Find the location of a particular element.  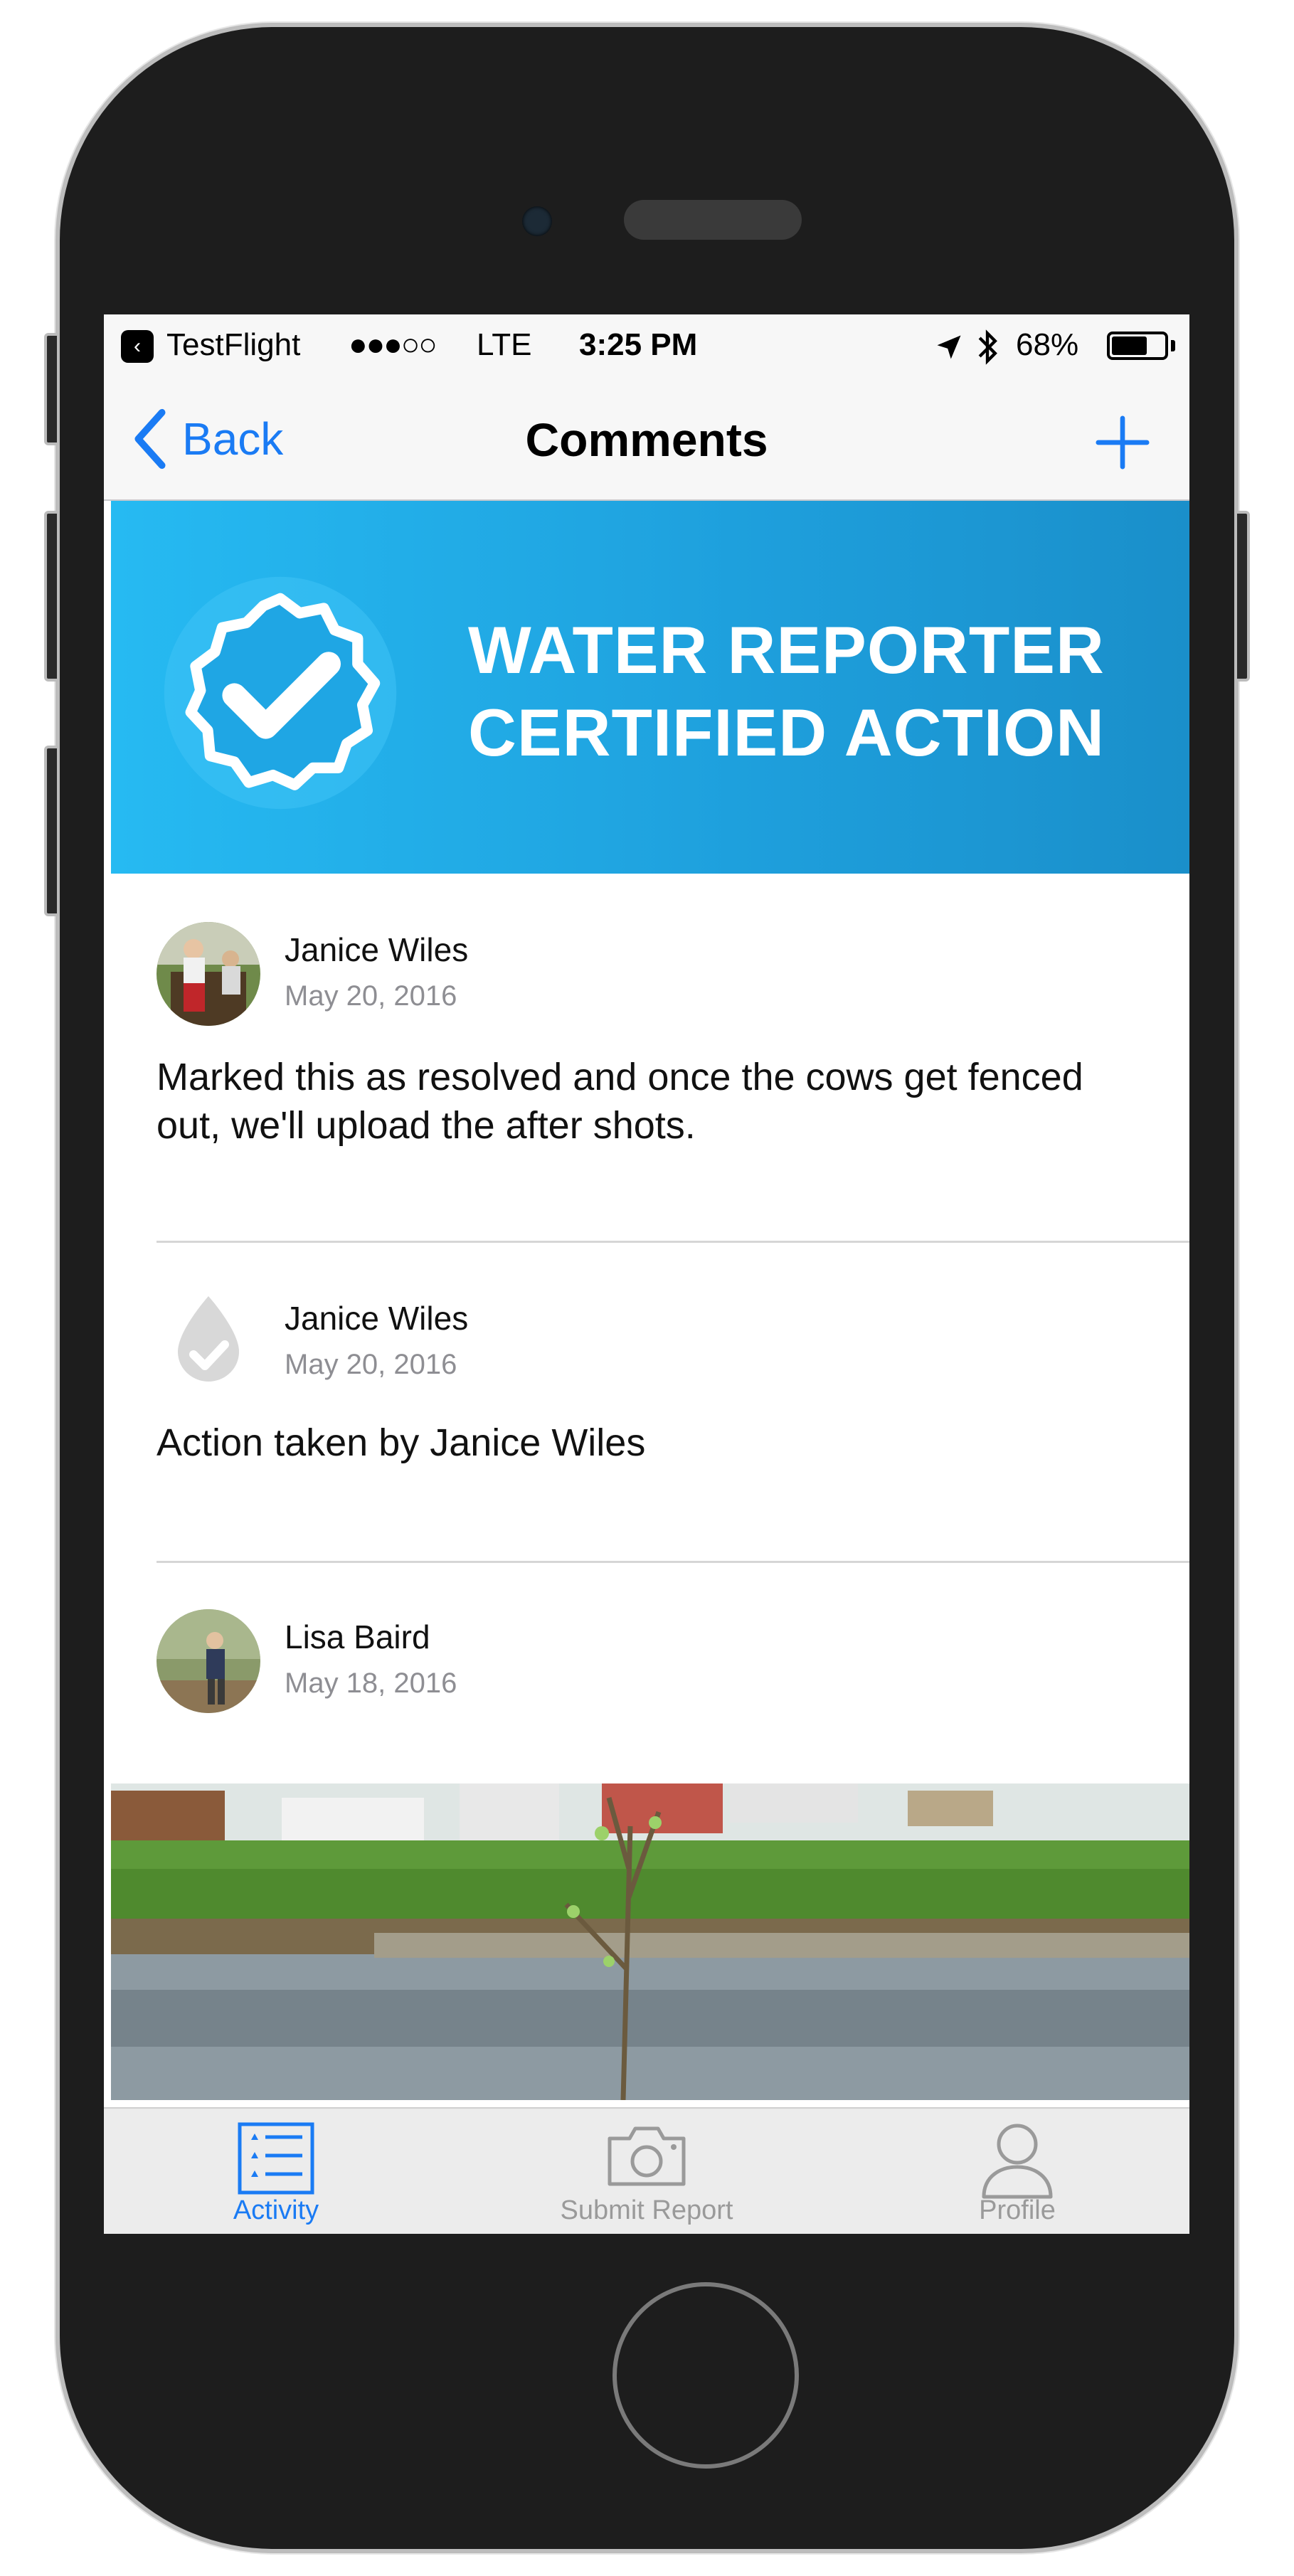

list-icon is located at coordinates (276, 2159).